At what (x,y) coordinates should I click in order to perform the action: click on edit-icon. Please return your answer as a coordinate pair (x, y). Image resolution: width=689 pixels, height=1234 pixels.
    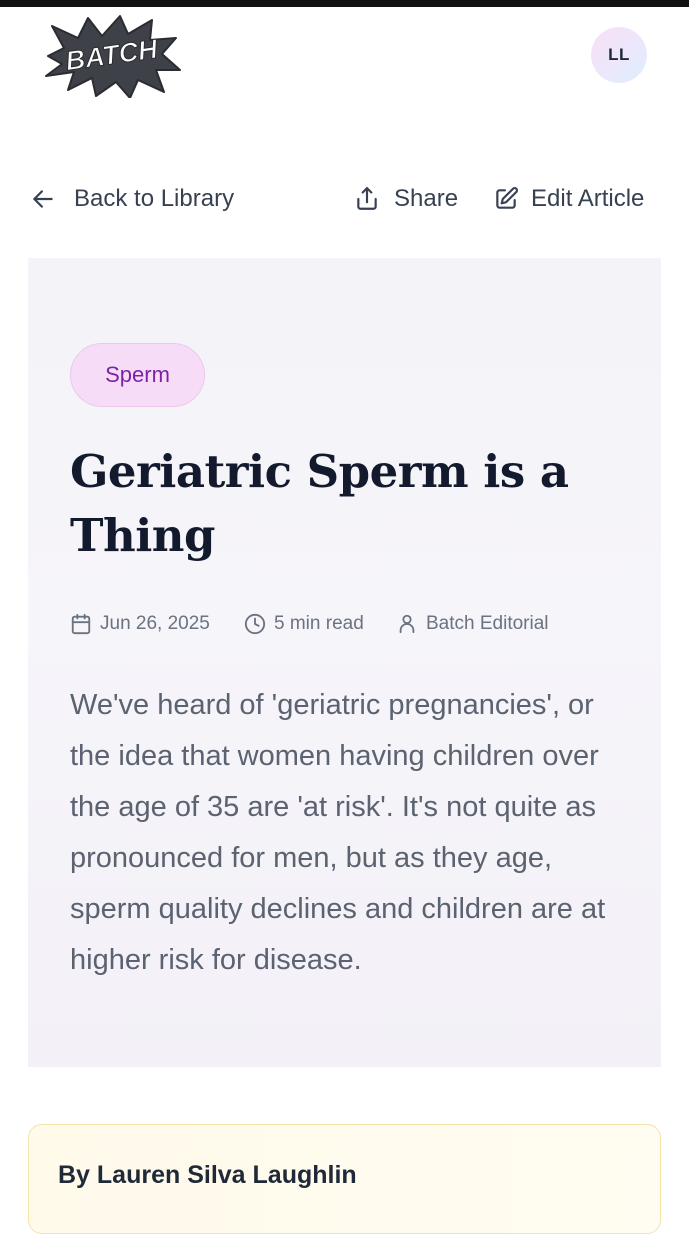
    Looking at the image, I should click on (507, 198).